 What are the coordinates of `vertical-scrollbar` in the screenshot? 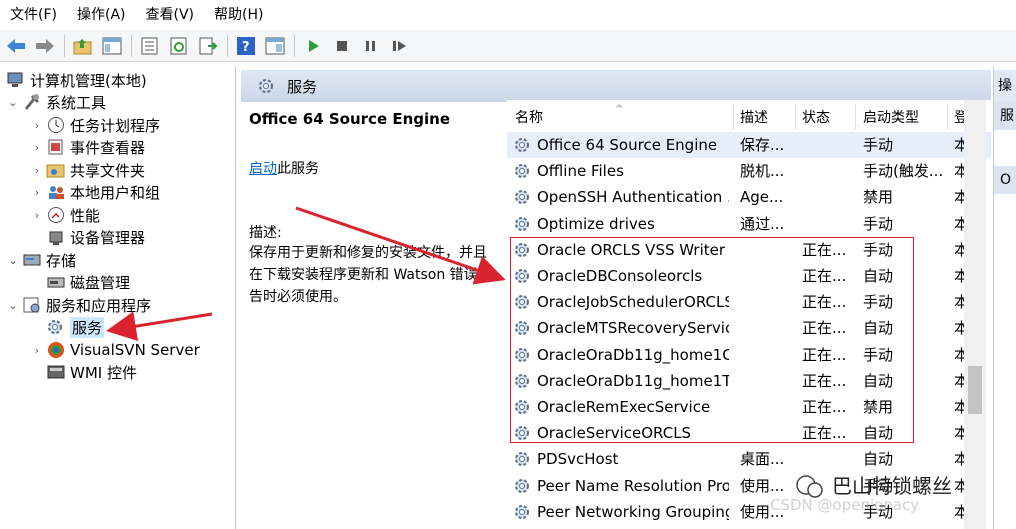 It's located at (975, 314).